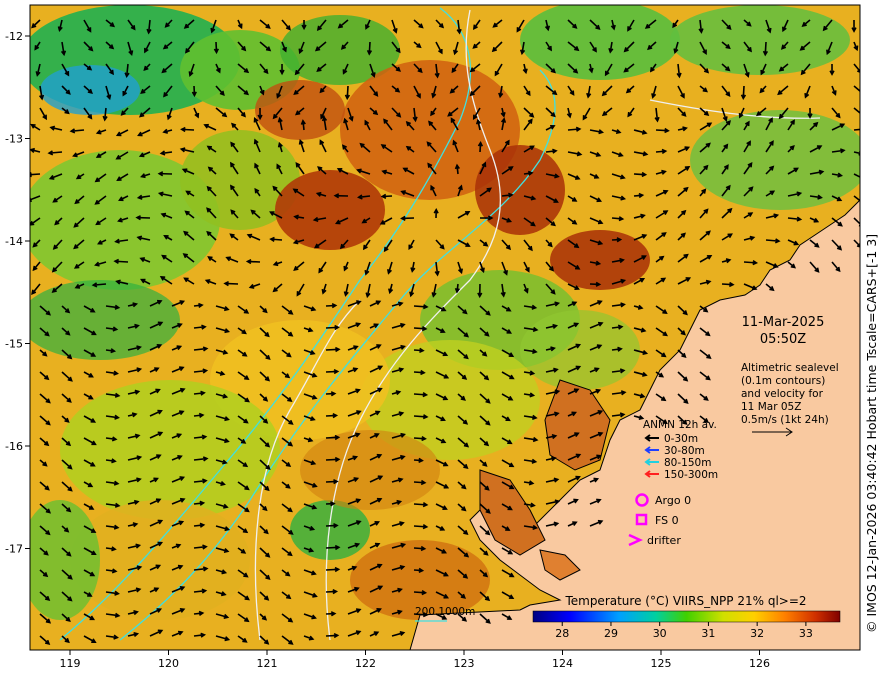 The width and height of the screenshot is (880, 680). Describe the element at coordinates (415, 660) in the screenshot. I see `x-axis: 119 120 121 122 123 124 125 126` at that location.